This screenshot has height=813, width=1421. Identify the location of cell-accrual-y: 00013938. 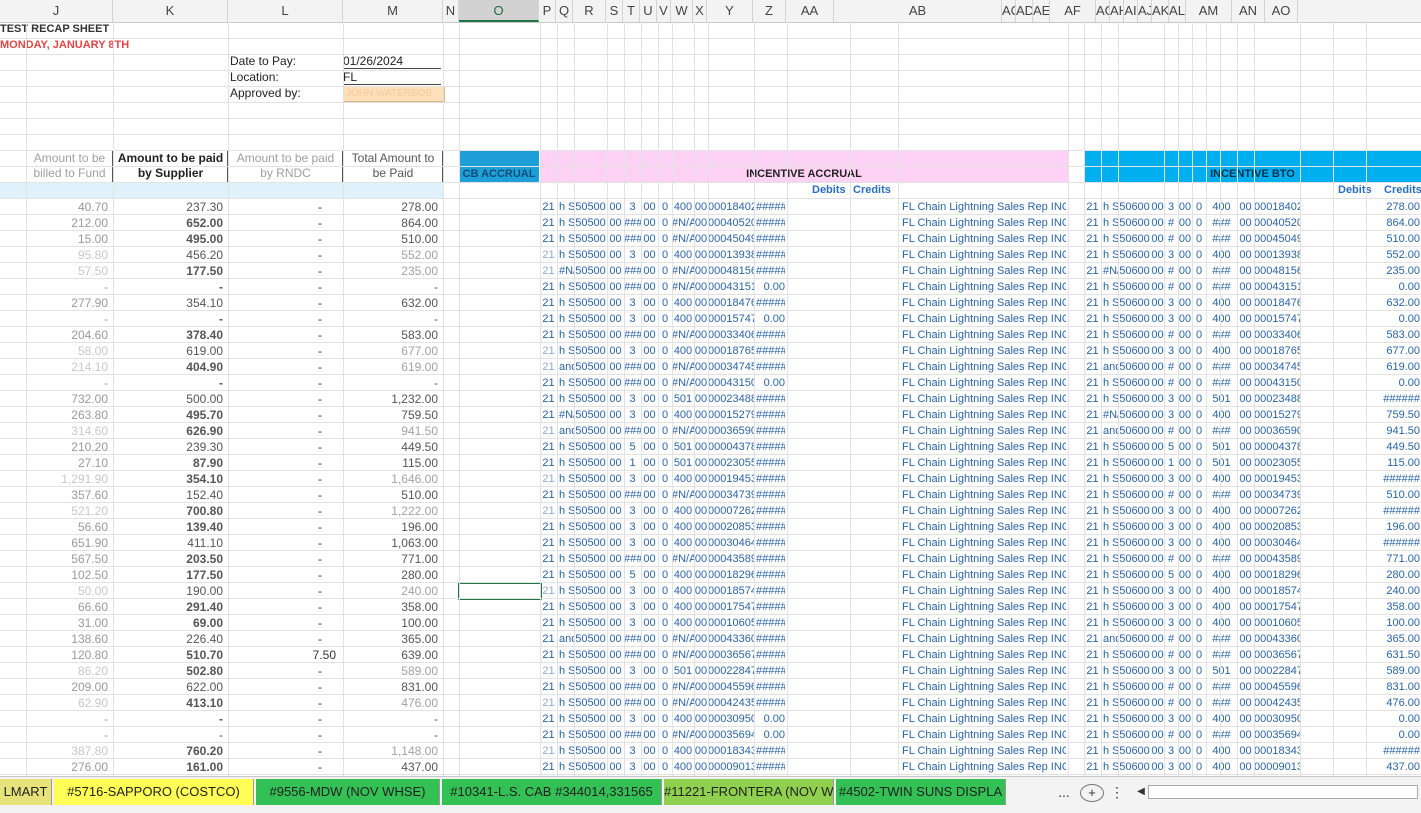
(731, 255).